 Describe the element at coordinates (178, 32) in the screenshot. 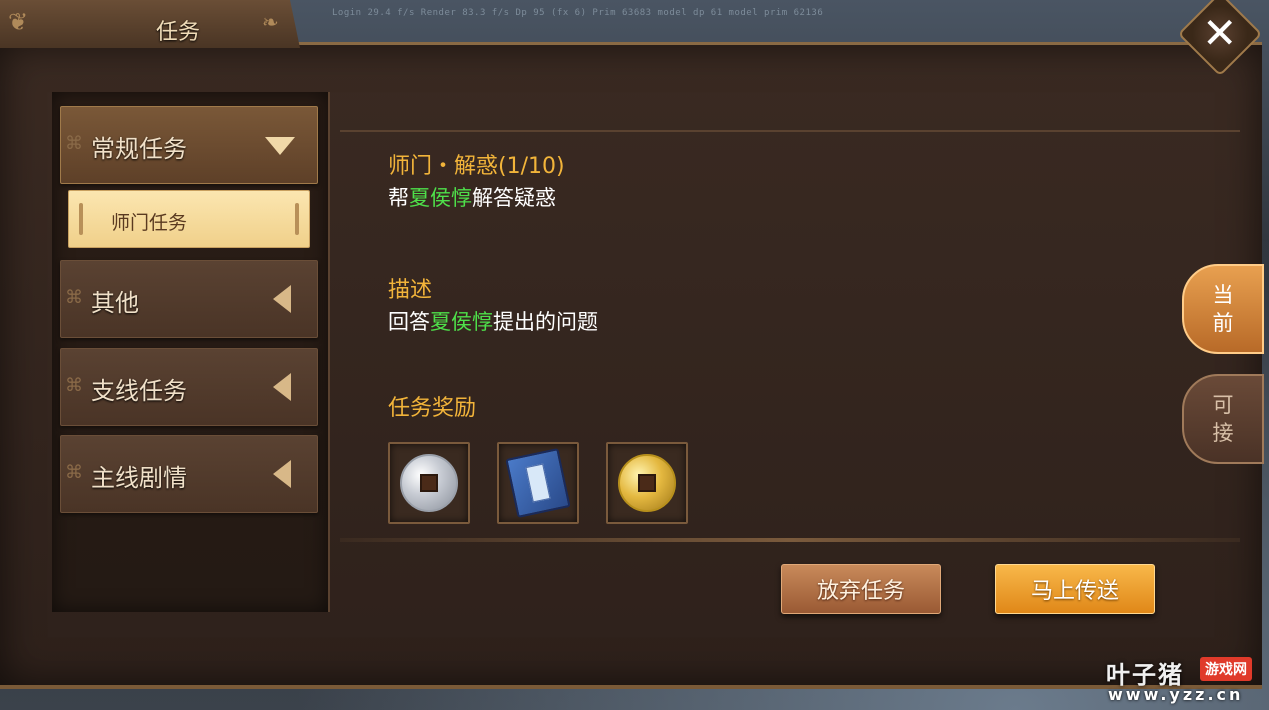

I see `window-title: 任务` at that location.